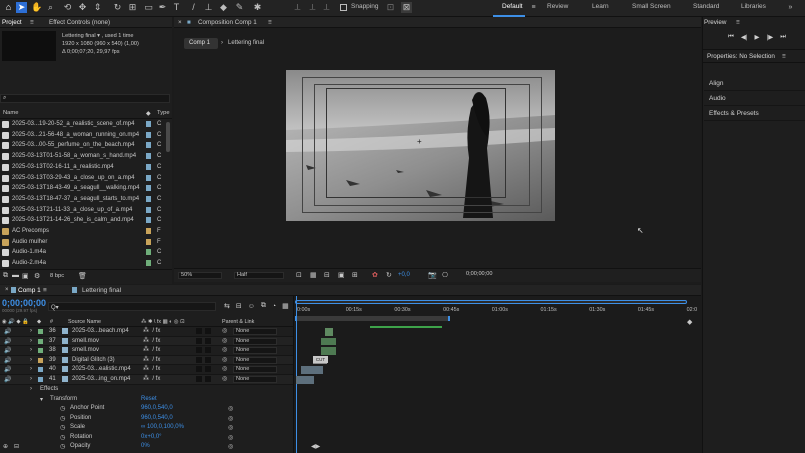 The width and height of the screenshot is (805, 453). What do you see at coordinates (151, 437) in the screenshot?
I see `property-value: 0x+0,0°` at bounding box center [151, 437].